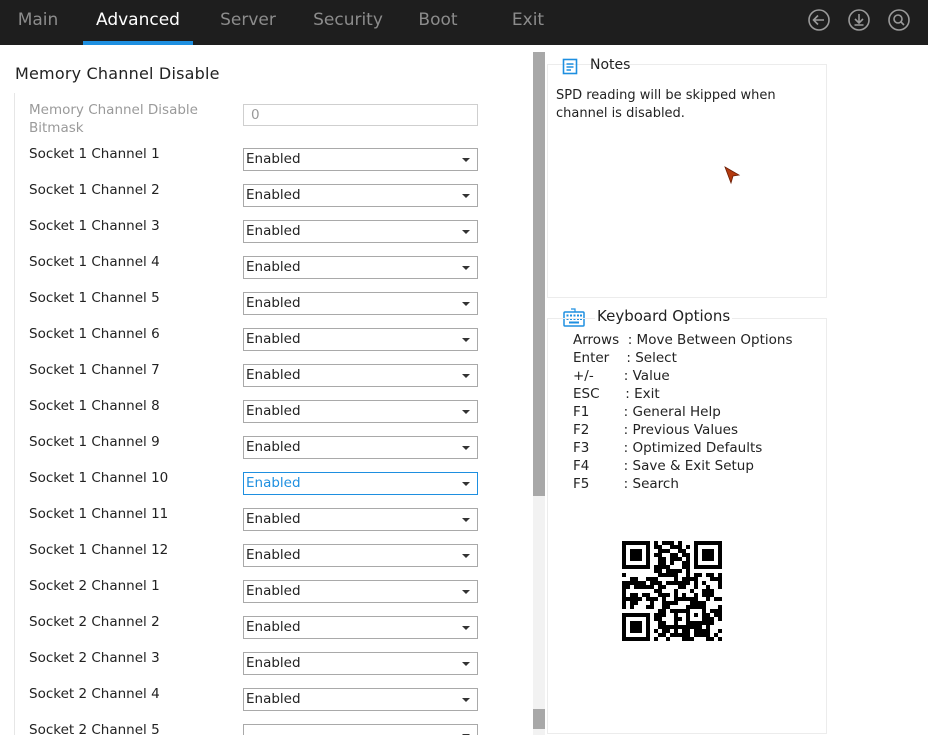 This screenshot has width=928, height=735. Describe the element at coordinates (138, 22) in the screenshot. I see `tab-advanced: Advanced` at that location.